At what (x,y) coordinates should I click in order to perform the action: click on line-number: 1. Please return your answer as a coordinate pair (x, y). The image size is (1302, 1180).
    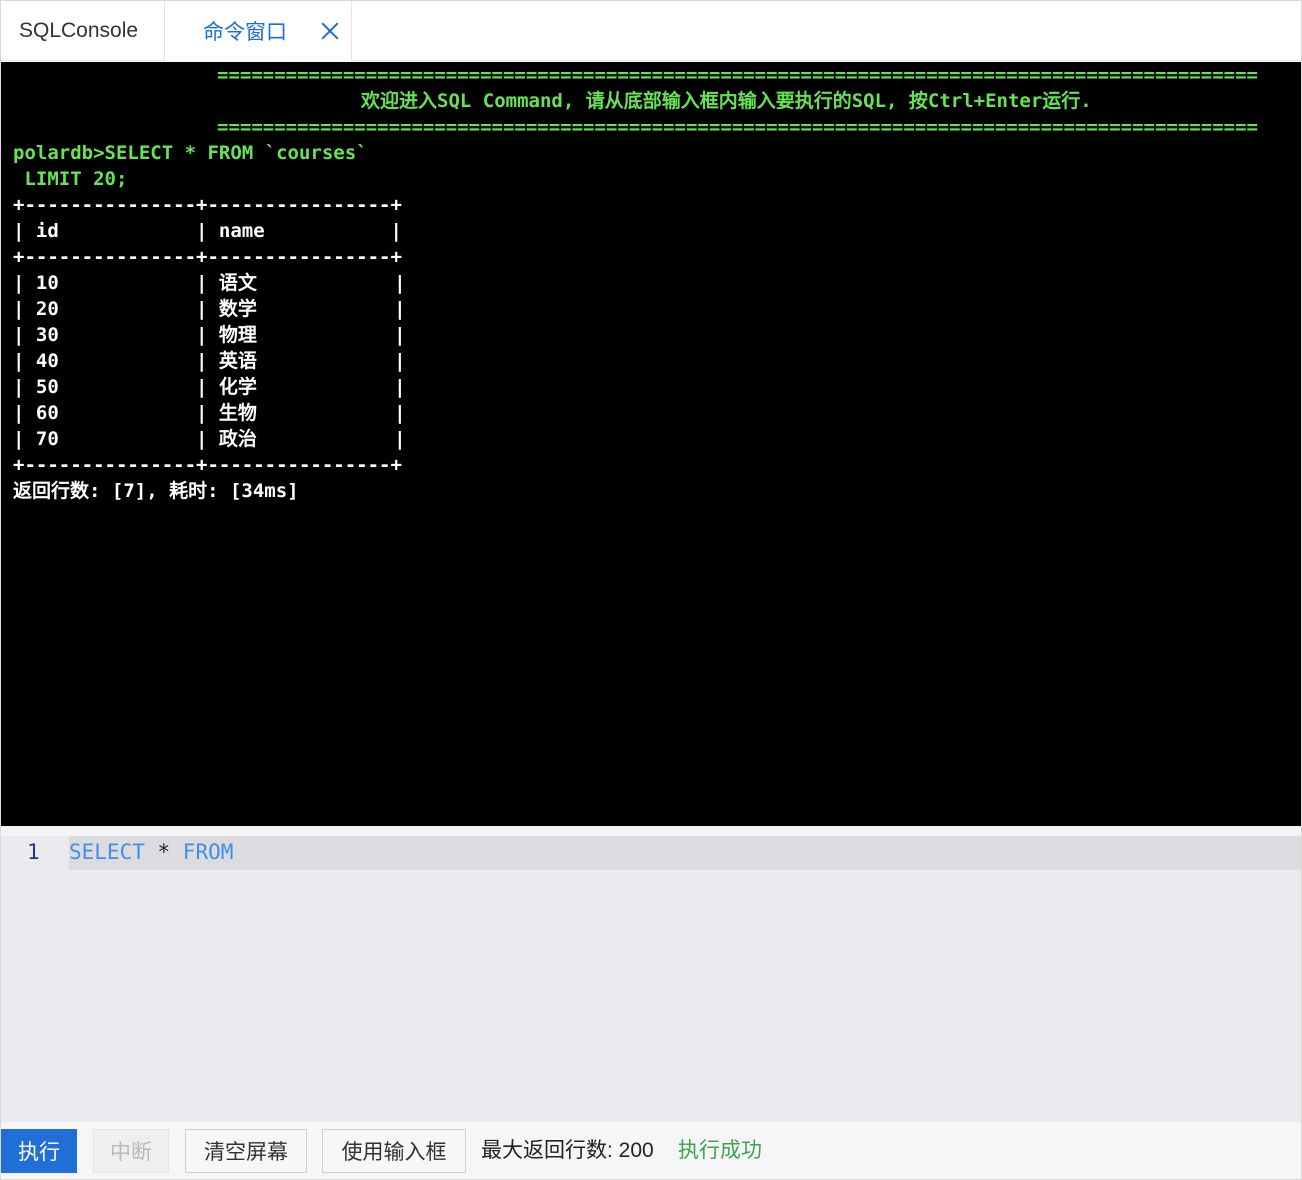
    Looking at the image, I should click on (33, 852).